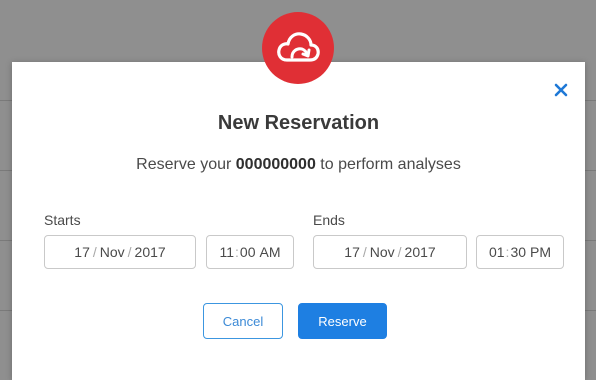  What do you see at coordinates (420, 252) in the screenshot?
I see `end-year: 2017` at bounding box center [420, 252].